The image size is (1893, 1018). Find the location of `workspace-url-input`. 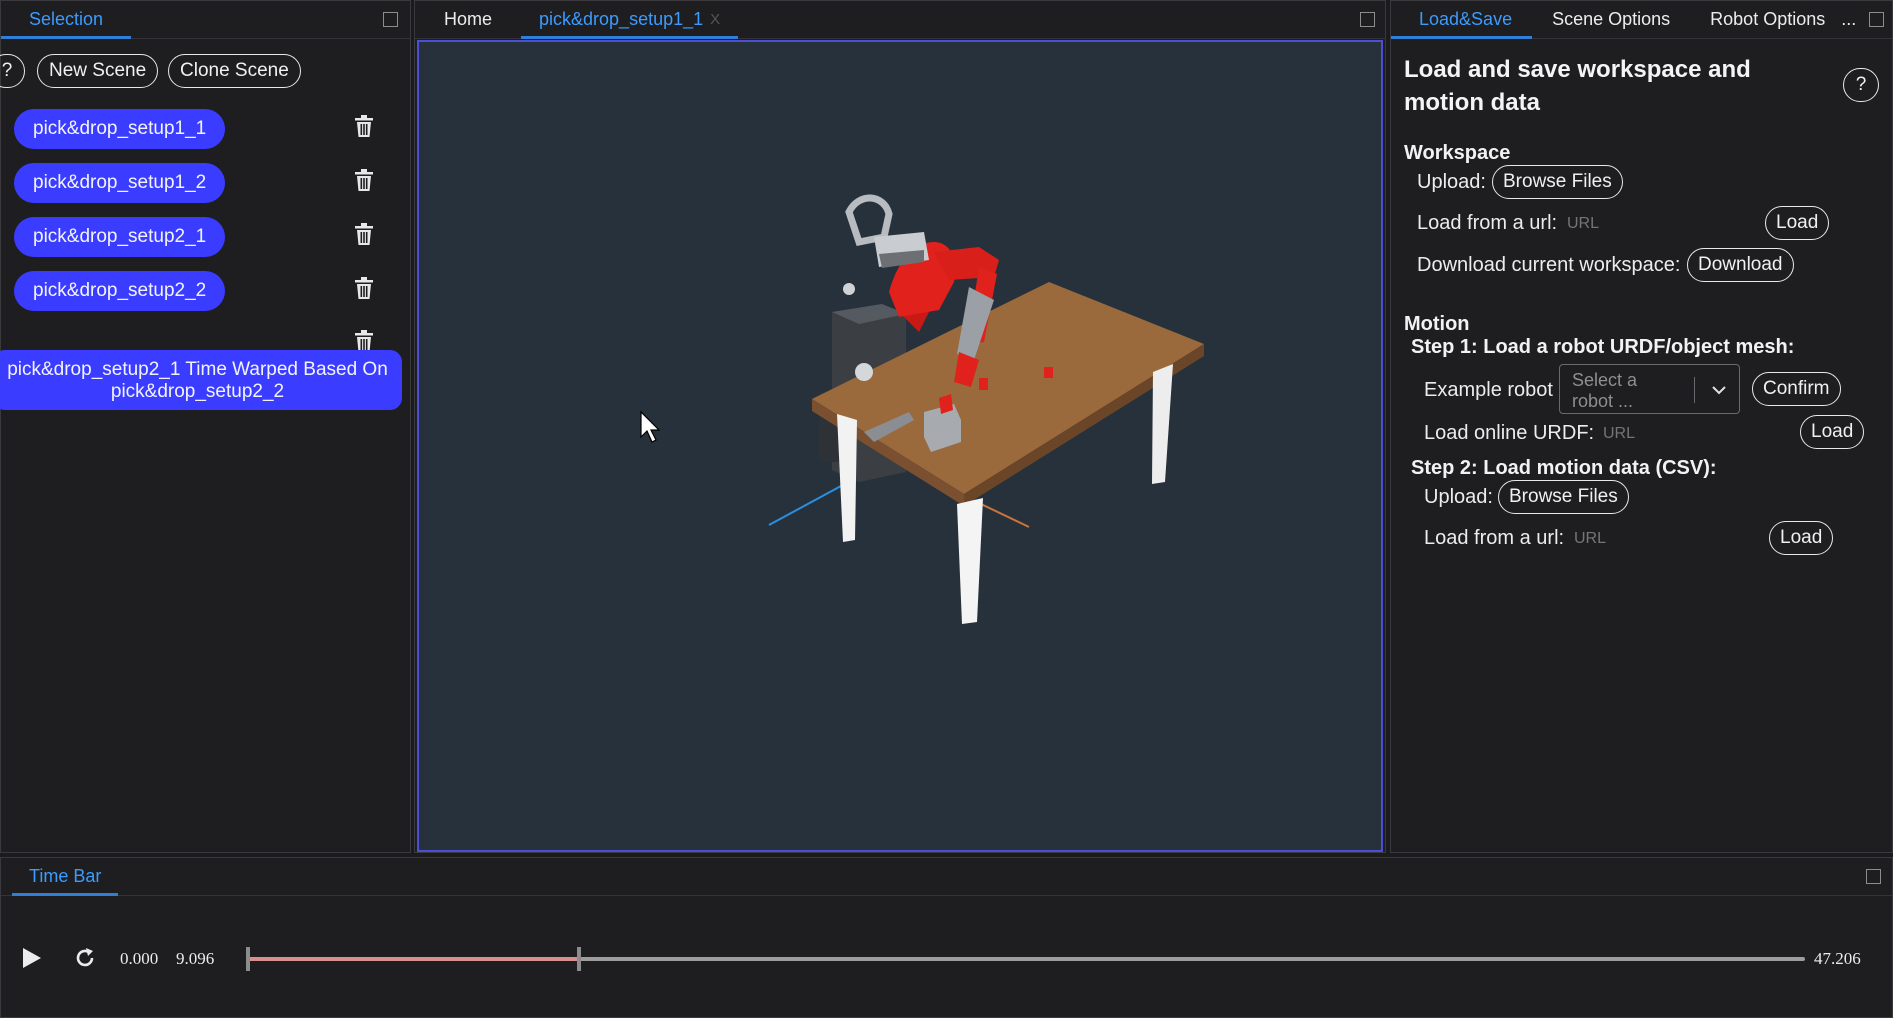

workspace-url-input is located at coordinates (1667, 224).